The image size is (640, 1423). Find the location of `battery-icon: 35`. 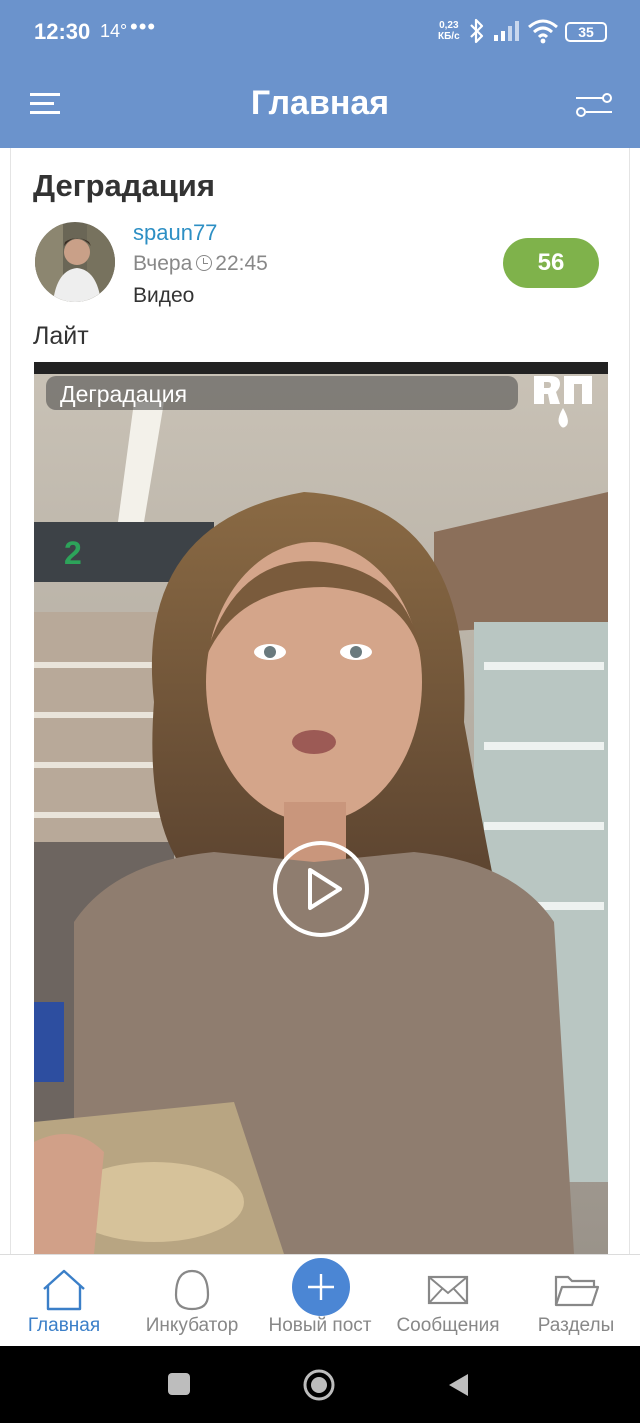

battery-icon: 35 is located at coordinates (586, 32).